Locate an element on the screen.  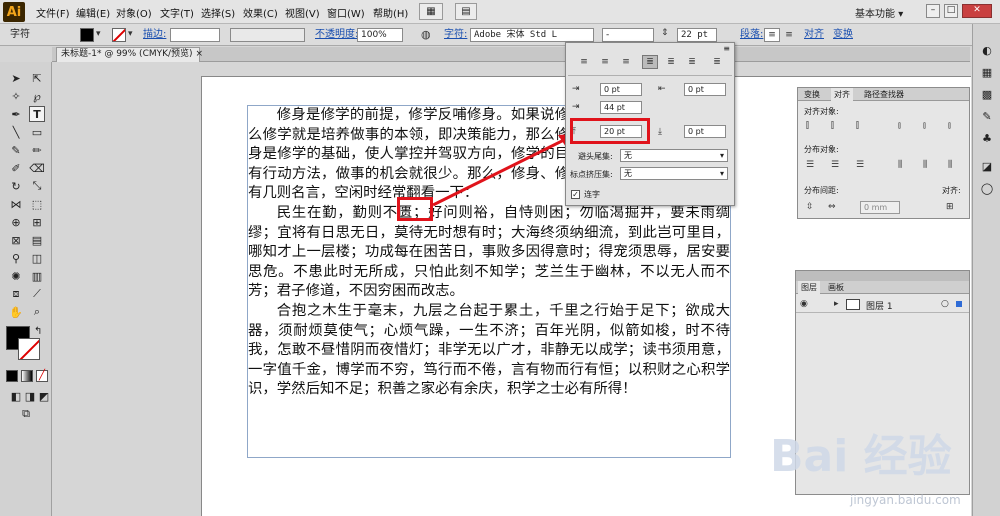
symbol-sprayer-icon: ✺ is located at coordinates (16, 276).